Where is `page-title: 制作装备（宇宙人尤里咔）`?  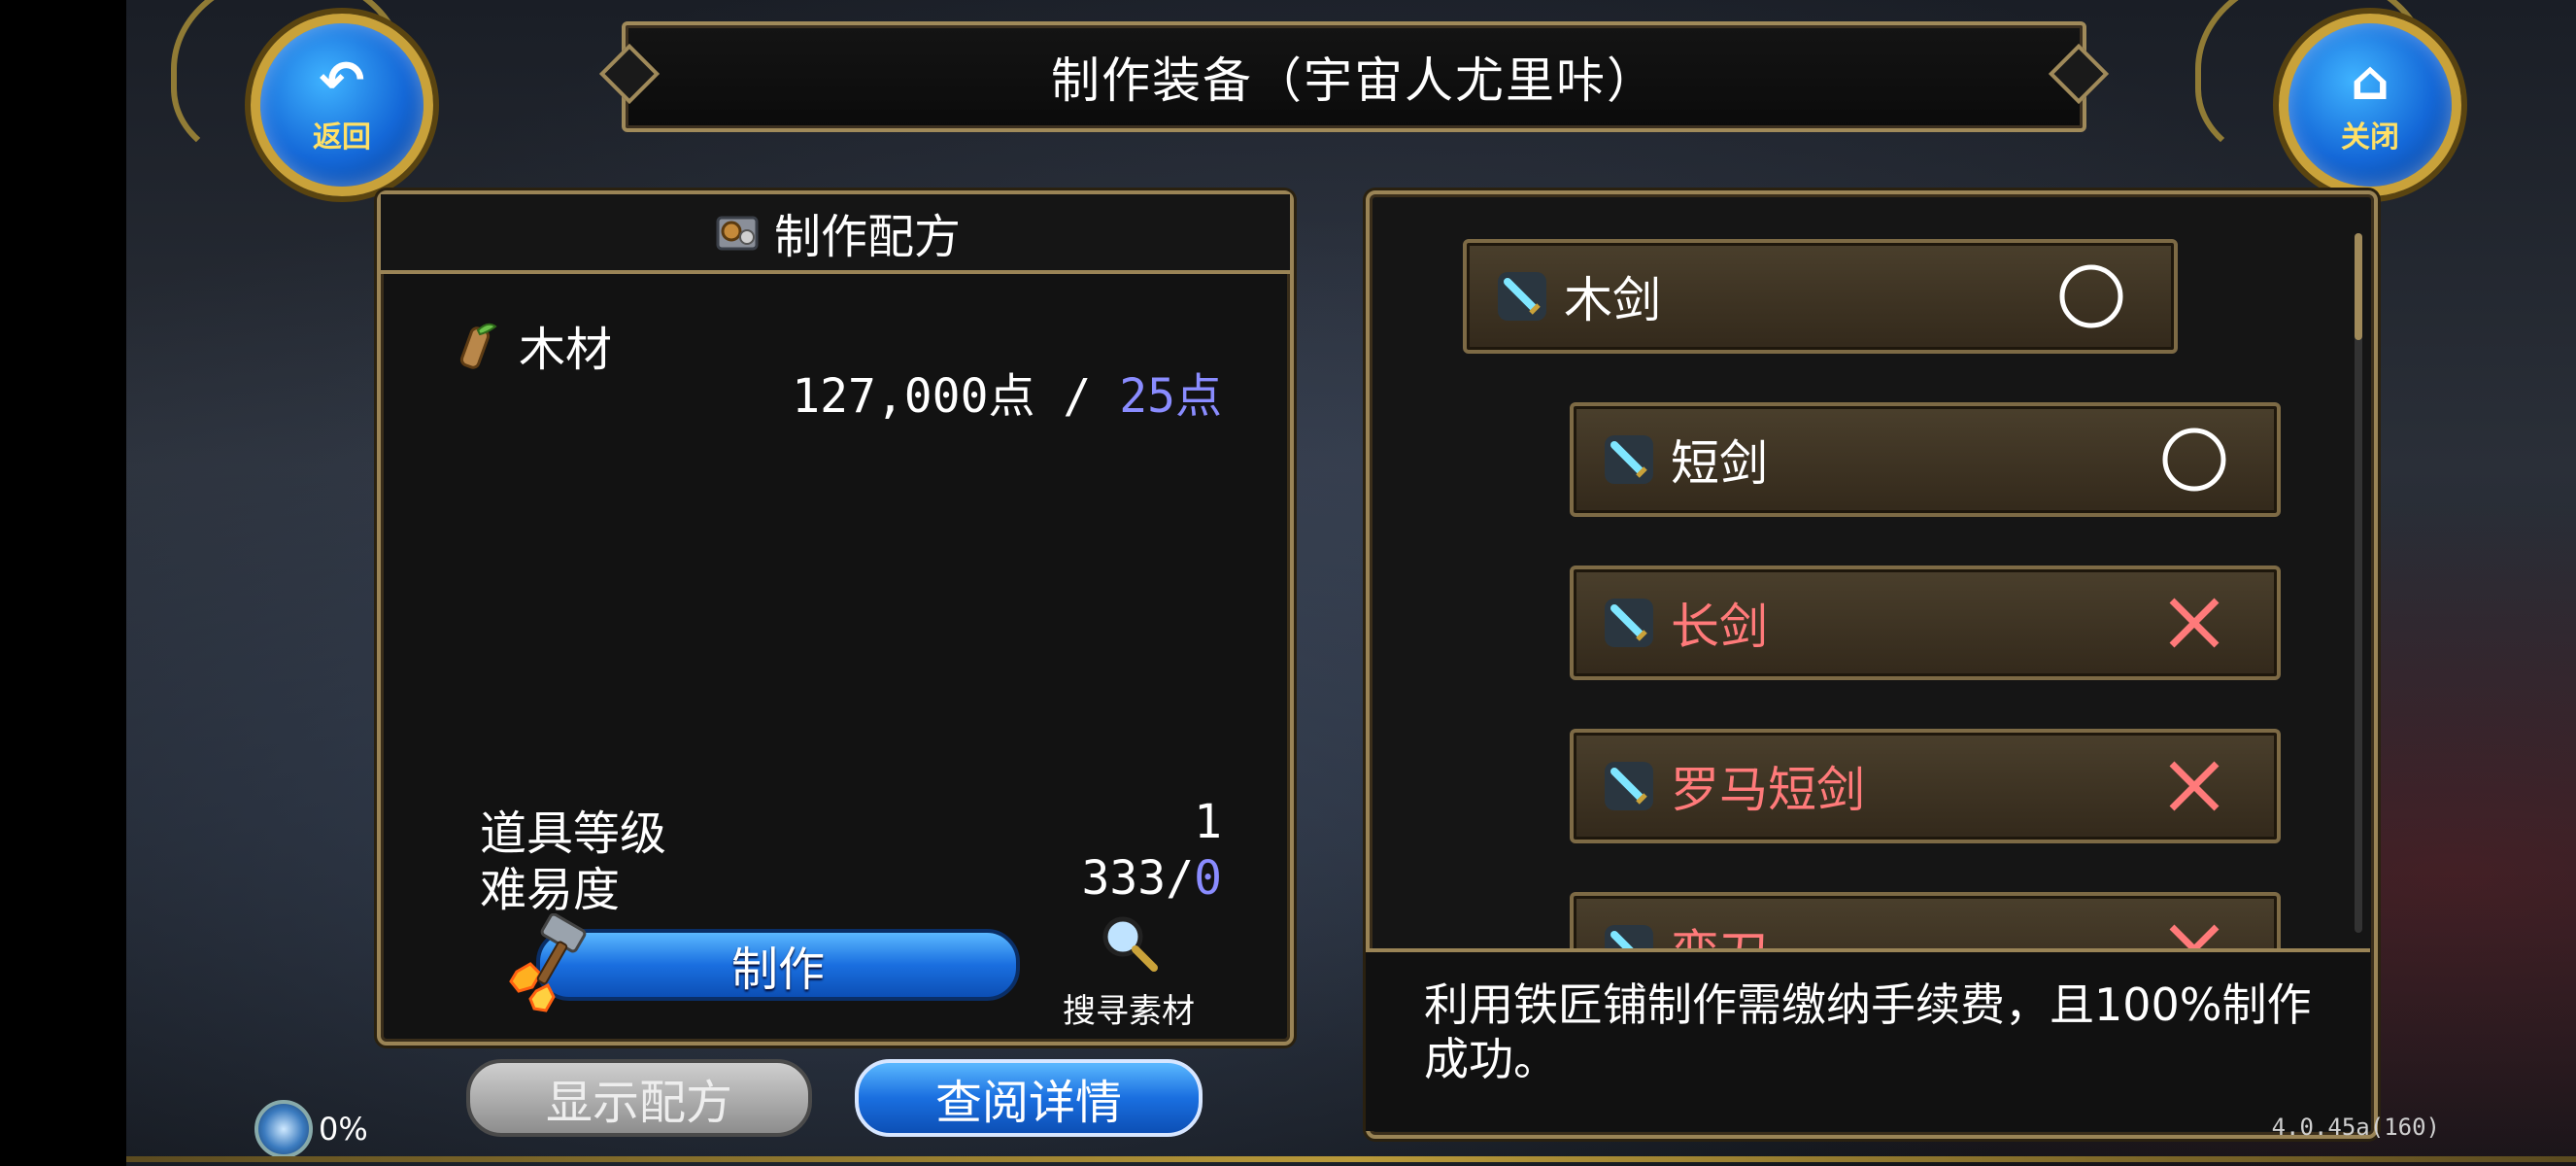 page-title: 制作装备（宇宙人尤里咔） is located at coordinates (1354, 80).